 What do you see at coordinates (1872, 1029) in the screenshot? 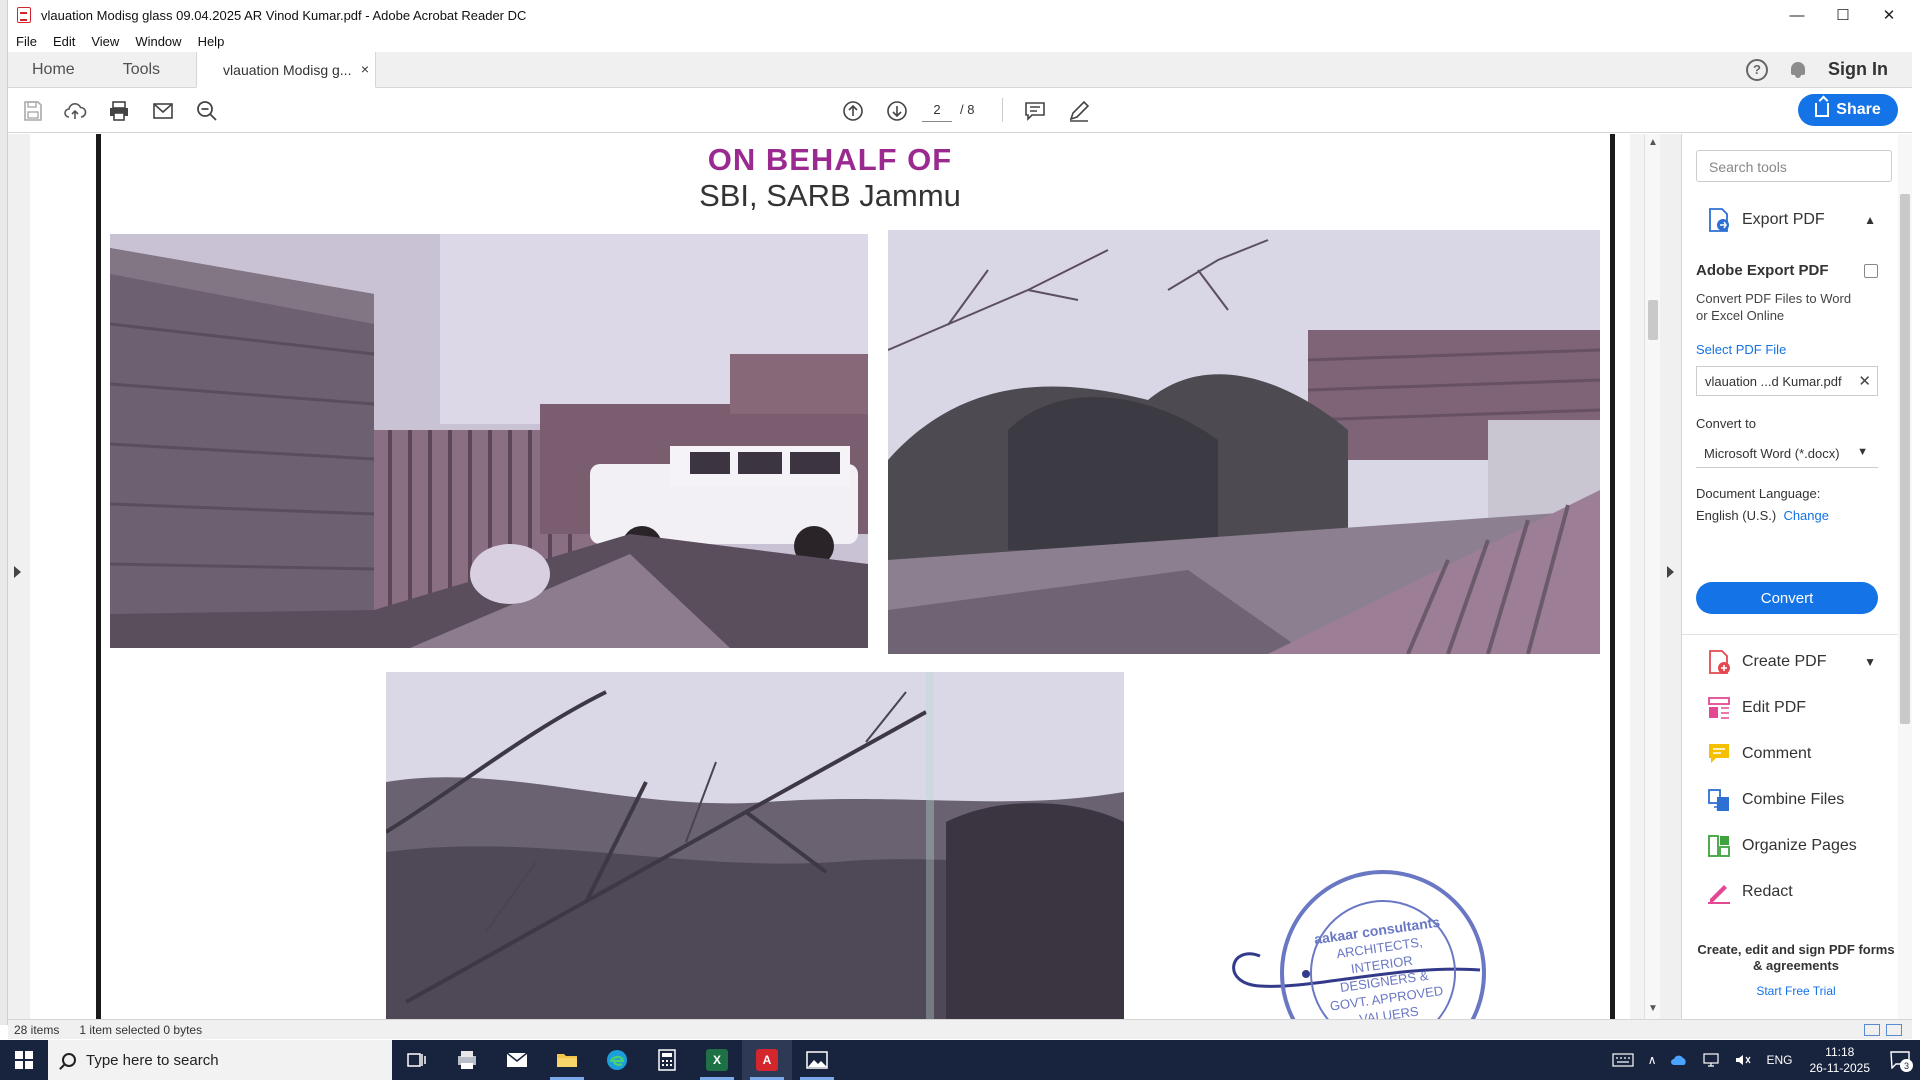
I see `details-view-icon` at bounding box center [1872, 1029].